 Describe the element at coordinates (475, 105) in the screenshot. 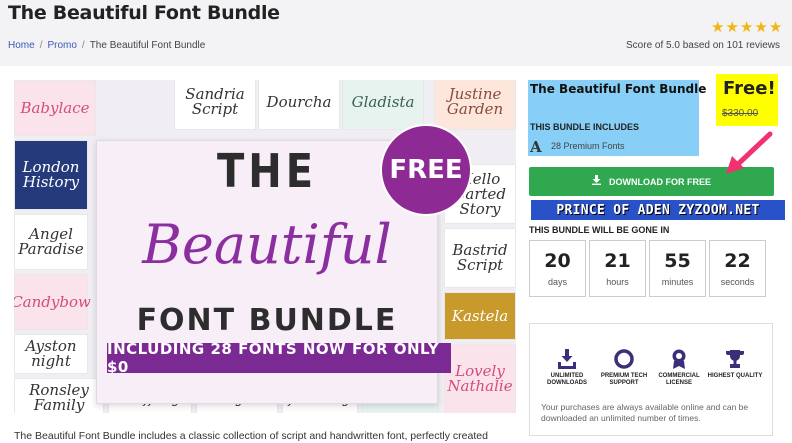

I see `font-tile: Justine Garden` at that location.